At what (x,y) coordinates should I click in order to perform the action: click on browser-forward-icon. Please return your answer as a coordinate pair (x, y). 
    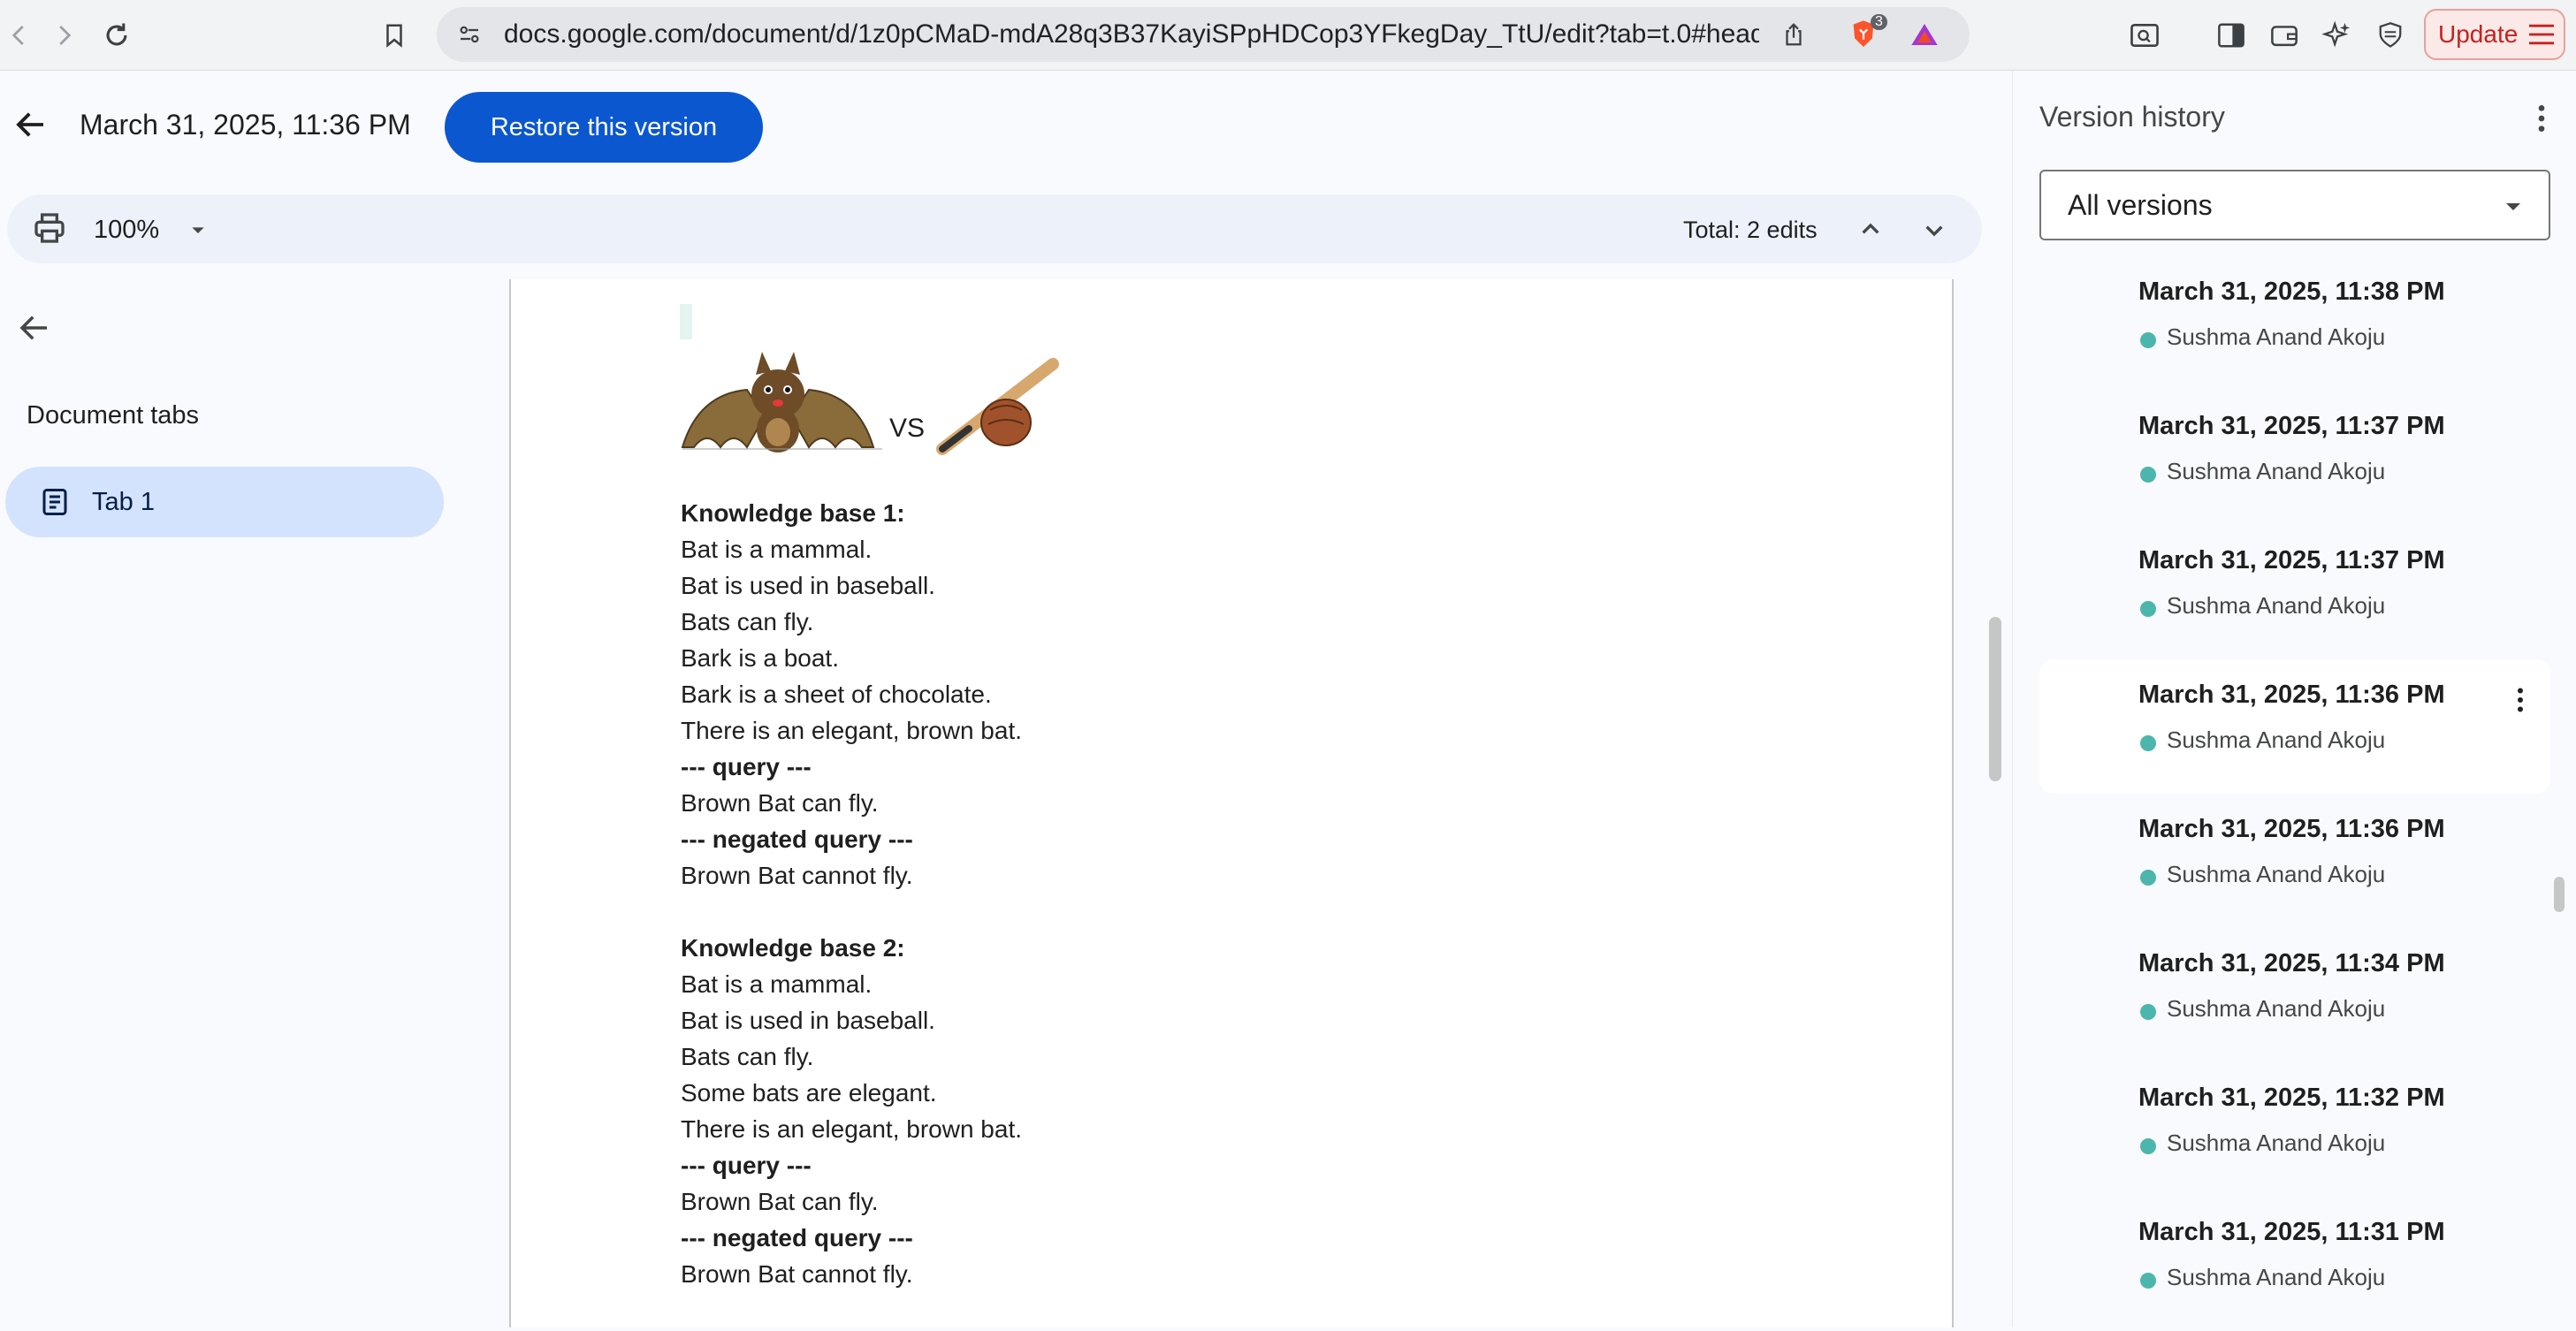
    Looking at the image, I should click on (64, 35).